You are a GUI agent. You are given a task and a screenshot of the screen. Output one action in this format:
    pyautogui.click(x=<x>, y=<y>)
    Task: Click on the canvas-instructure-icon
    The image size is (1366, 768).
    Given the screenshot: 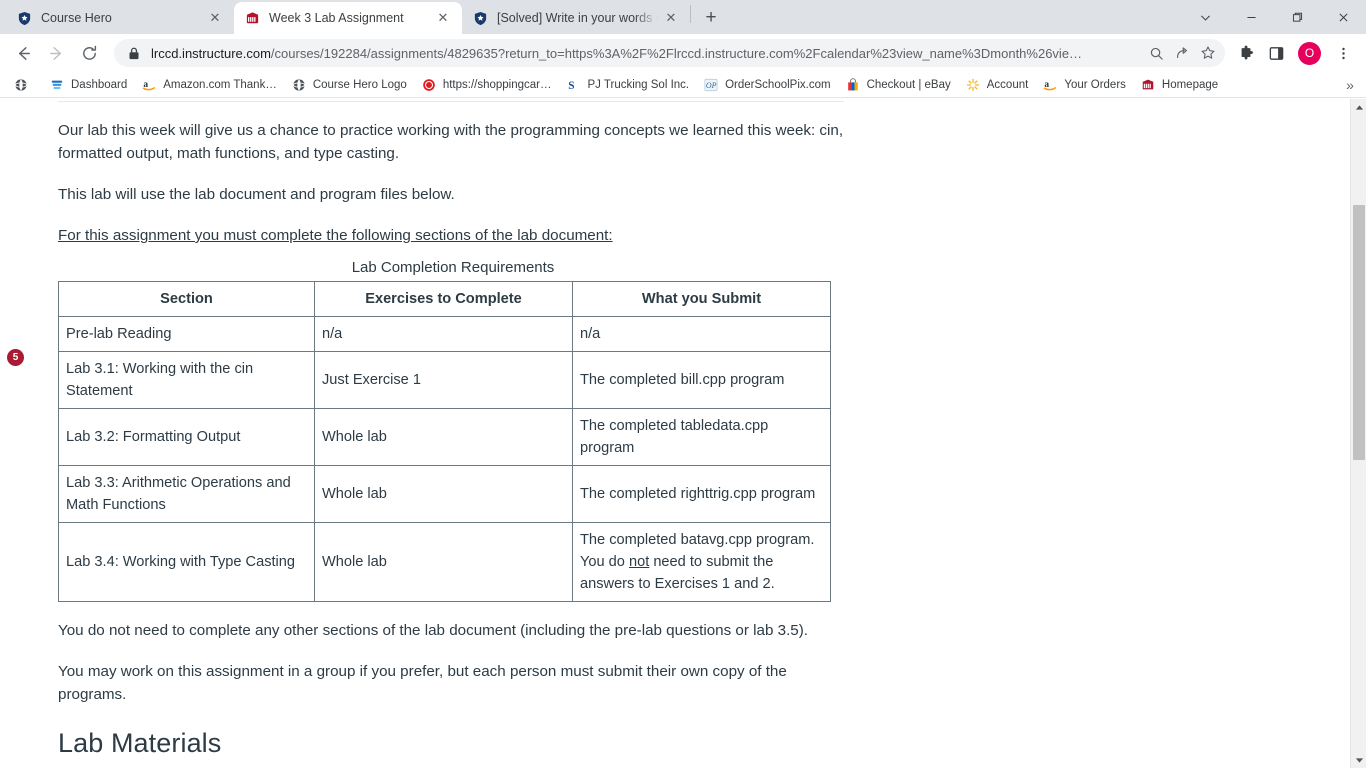 What is the action you would take?
    pyautogui.click(x=252, y=18)
    